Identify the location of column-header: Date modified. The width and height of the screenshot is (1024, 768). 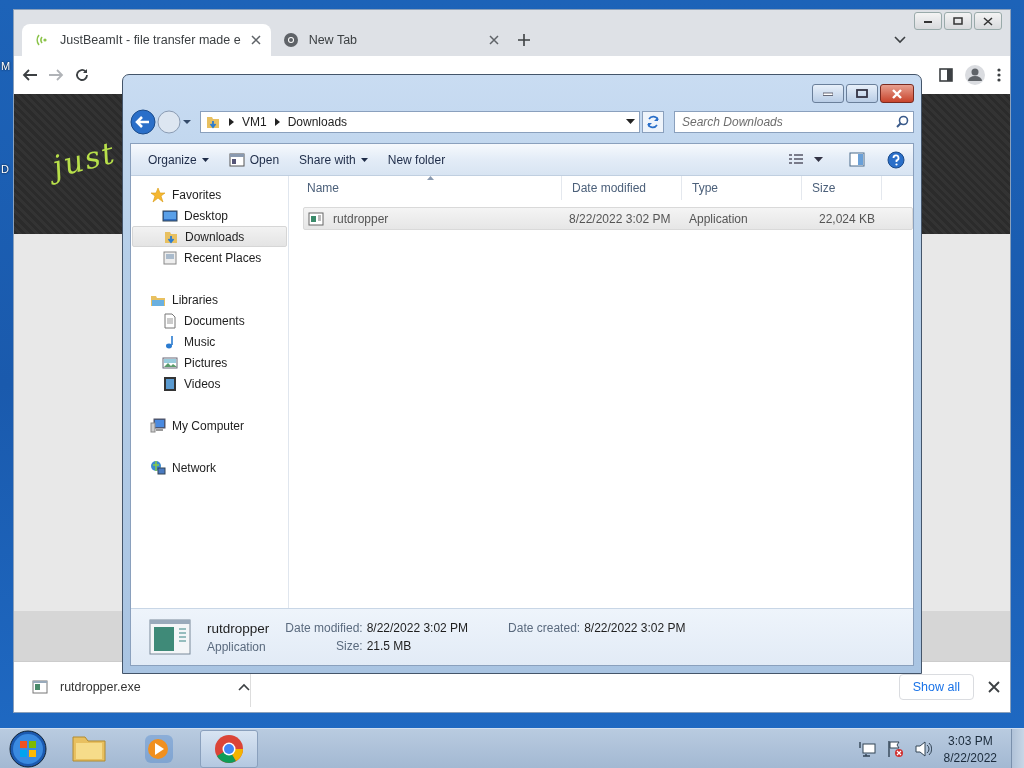
(622, 188).